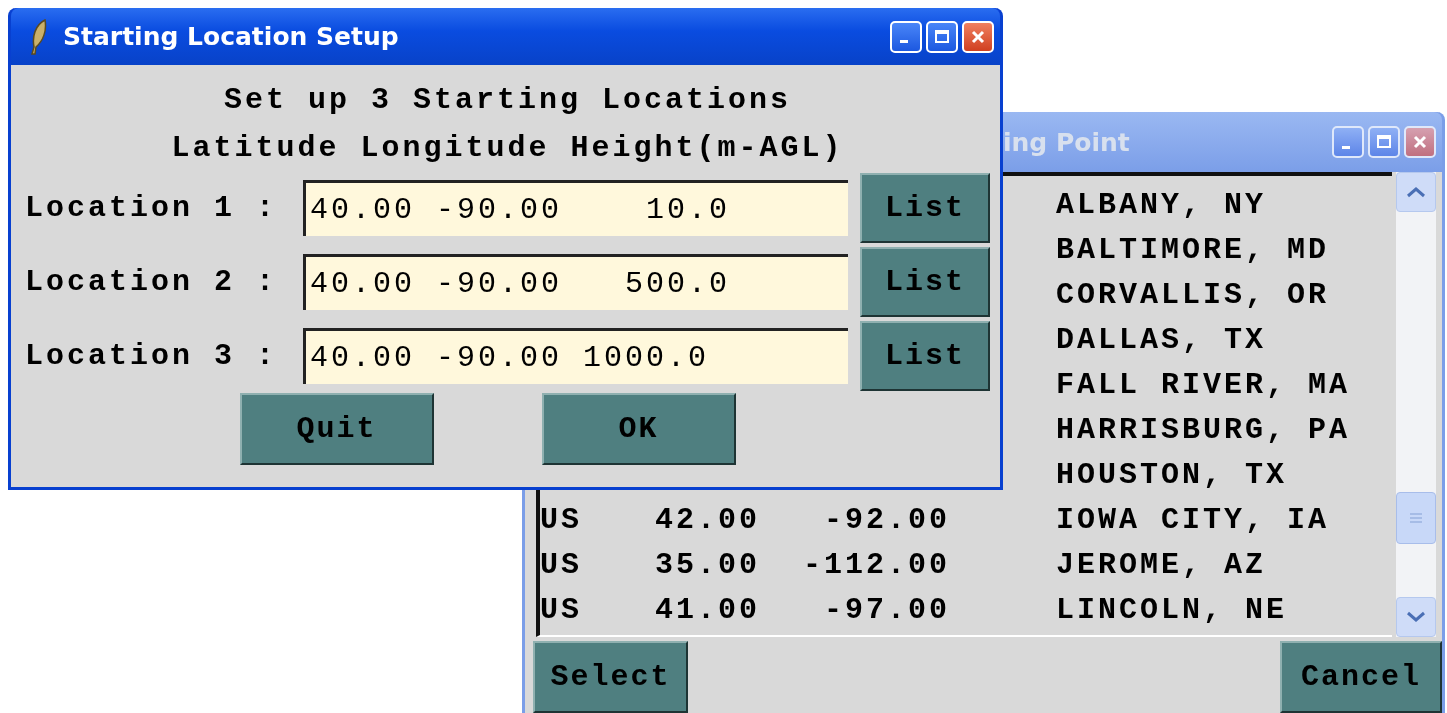 The width and height of the screenshot is (1447, 713). I want to click on column-label: Latitude Longitude Height(m-AGL), so click(507, 148).